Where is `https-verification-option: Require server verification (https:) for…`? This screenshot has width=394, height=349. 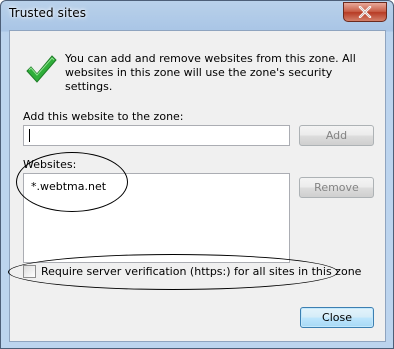 https-verification-option: Require server verification (https:) for… is located at coordinates (192, 271).